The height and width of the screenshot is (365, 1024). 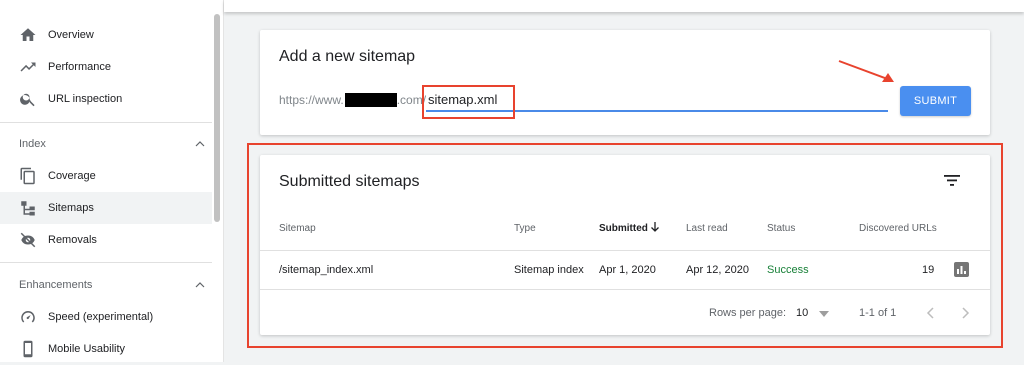 What do you see at coordinates (85, 99) in the screenshot?
I see `sidebar-item-label: URL inspection` at bounding box center [85, 99].